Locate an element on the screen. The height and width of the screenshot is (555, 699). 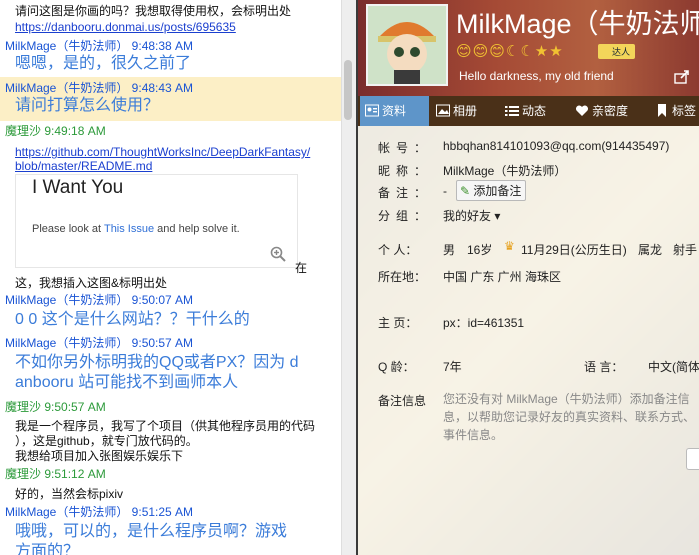
sender-header: MilkMage（牛奶法师） 9:48:38 AM is located at coordinates (99, 46).